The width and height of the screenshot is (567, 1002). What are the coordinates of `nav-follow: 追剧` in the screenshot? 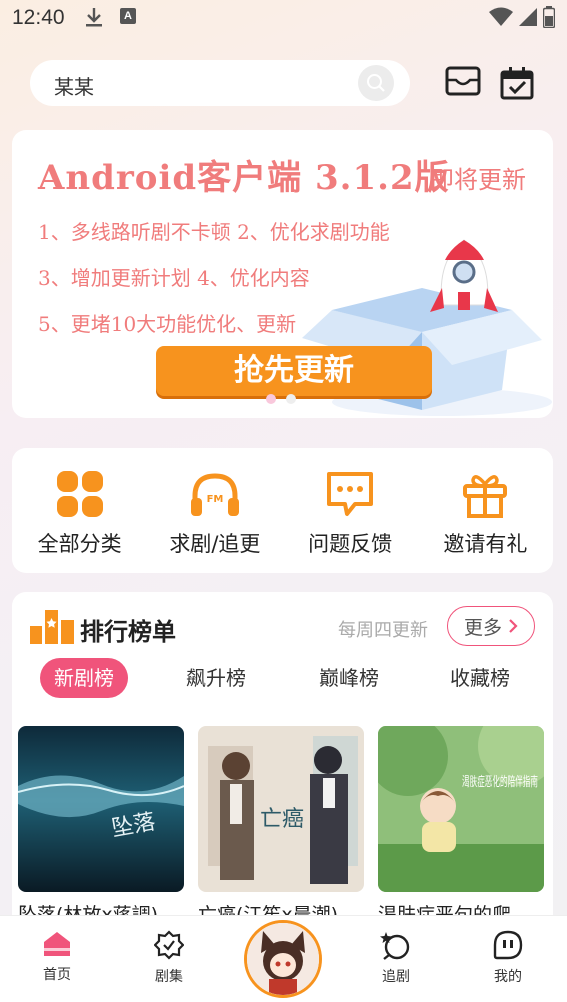 It's located at (396, 958).